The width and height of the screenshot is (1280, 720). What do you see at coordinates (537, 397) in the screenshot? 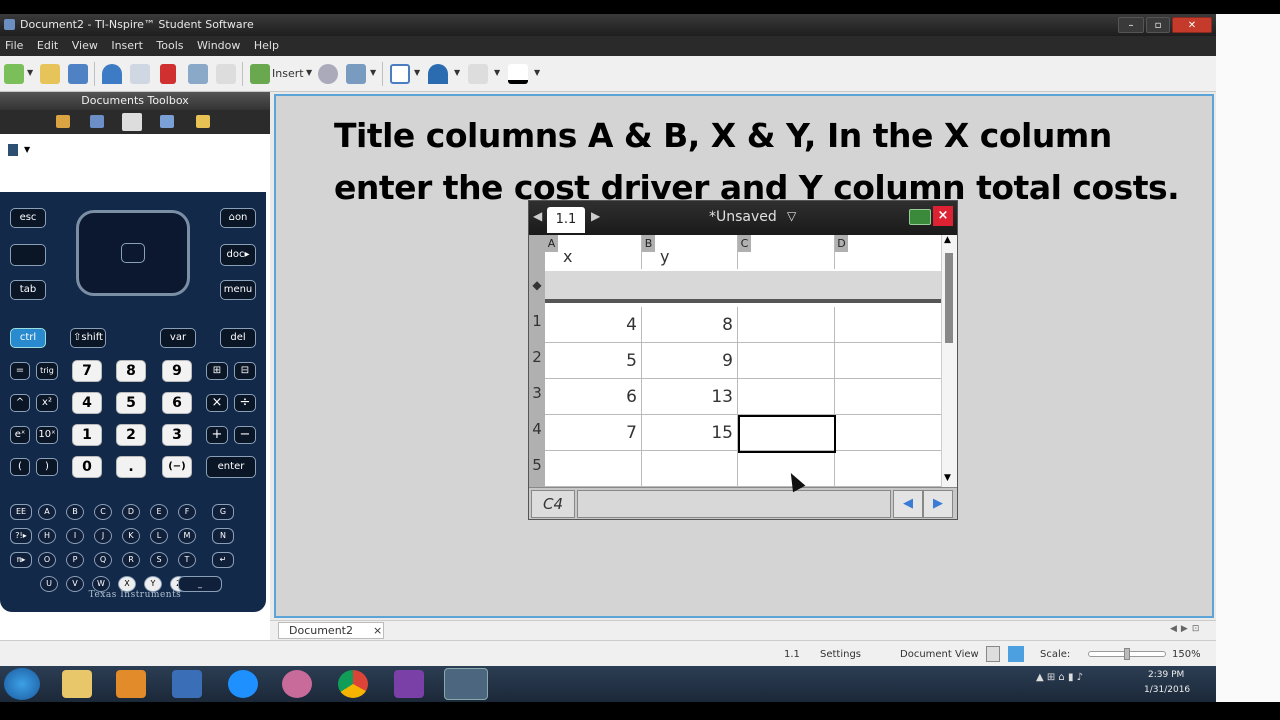
I see `row-header: 3` at bounding box center [537, 397].